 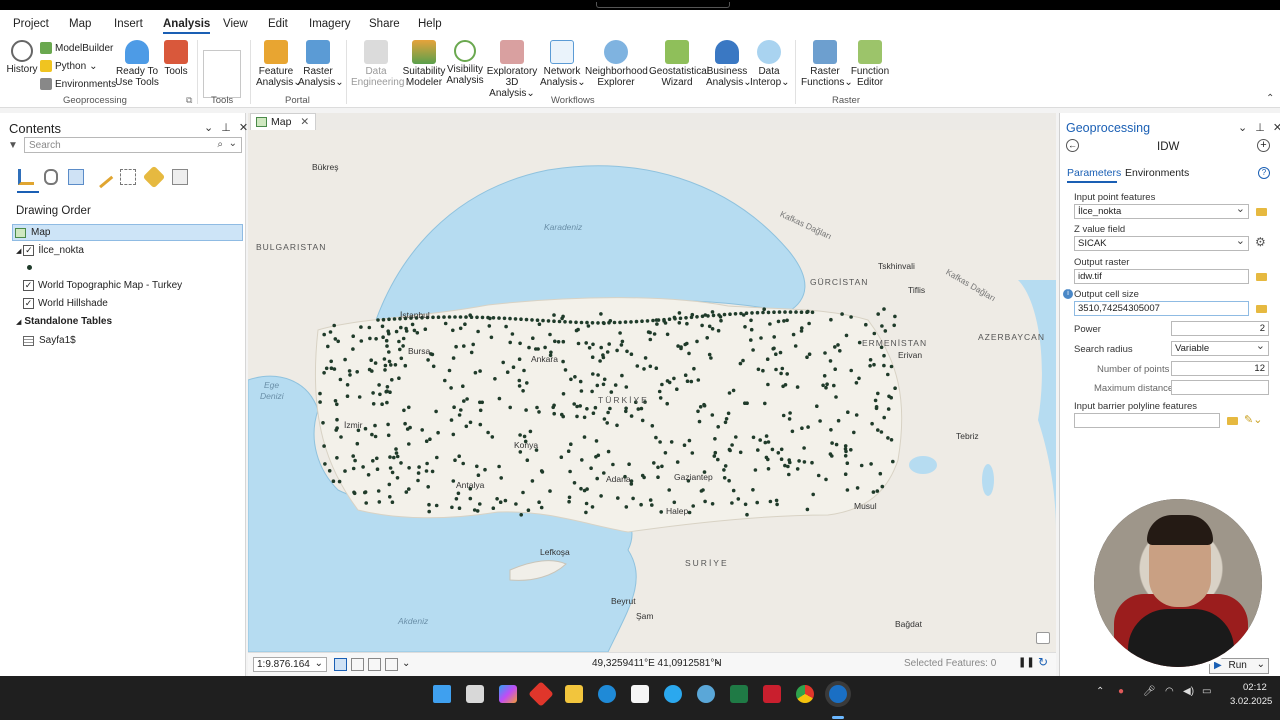 What do you see at coordinates (1161, 276) in the screenshot?
I see `output-raster-input: idw.tif` at bounding box center [1161, 276].